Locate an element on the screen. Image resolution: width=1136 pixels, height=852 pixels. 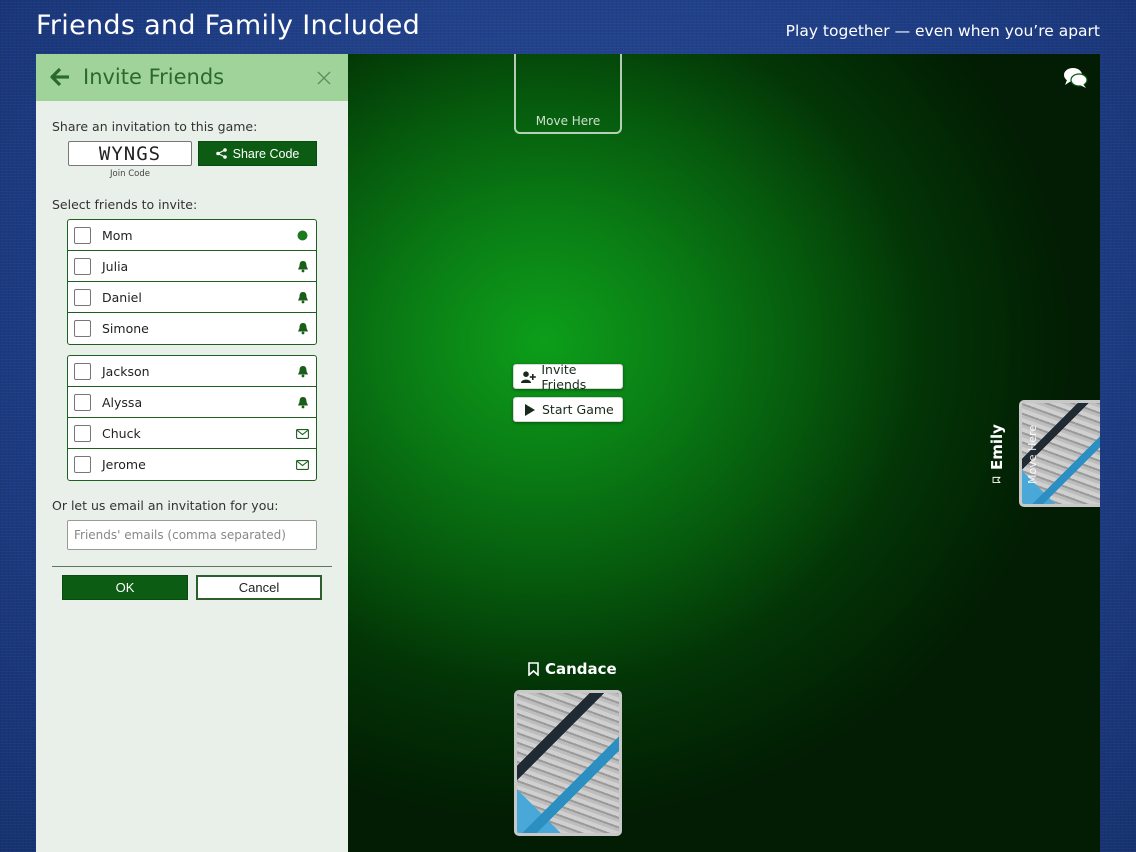
player-candace: Candace is located at coordinates (572, 669).